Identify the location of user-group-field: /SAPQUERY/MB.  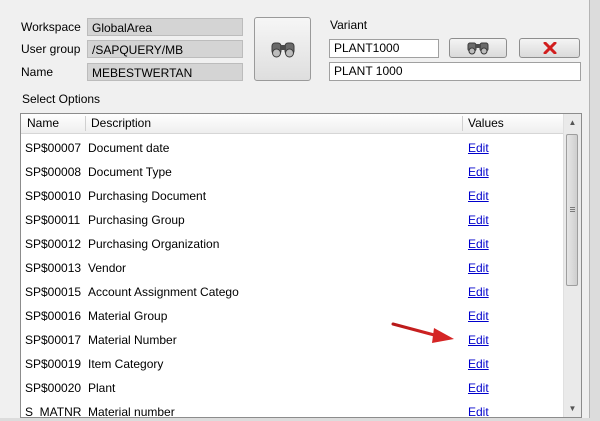
(165, 49).